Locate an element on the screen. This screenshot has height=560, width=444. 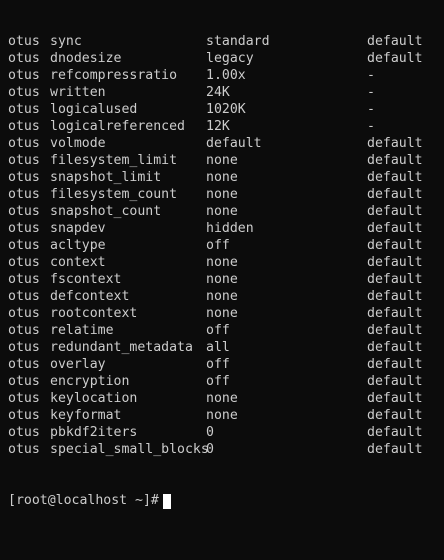
output-row: otus redundant_metadata all default is located at coordinates (222, 347).